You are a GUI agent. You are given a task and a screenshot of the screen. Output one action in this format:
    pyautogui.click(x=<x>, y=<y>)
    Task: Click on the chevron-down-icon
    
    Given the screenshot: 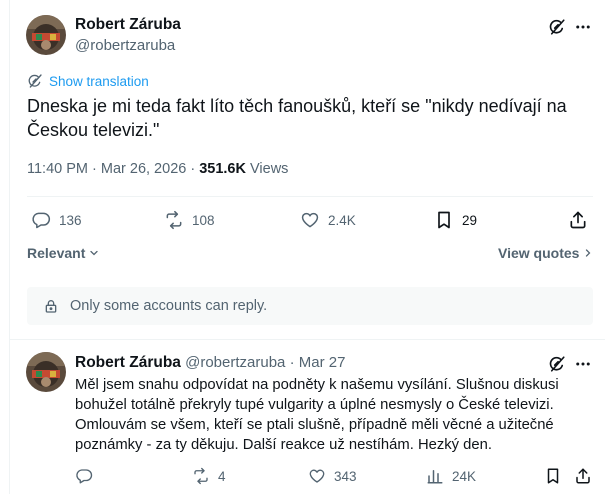 What is the action you would take?
    pyautogui.click(x=94, y=253)
    